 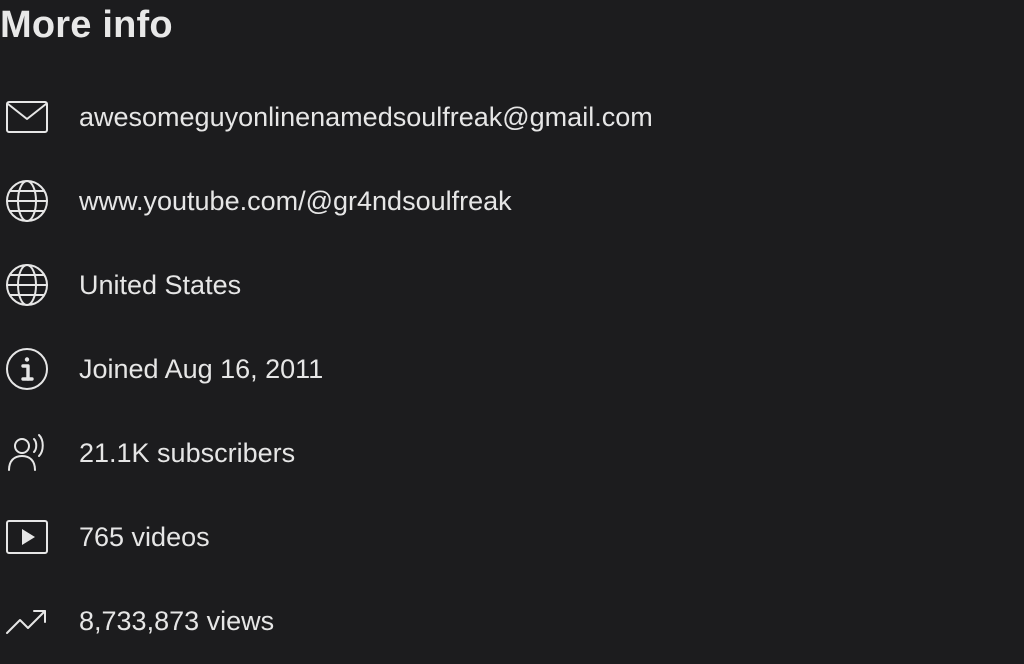 What do you see at coordinates (201, 368) in the screenshot?
I see `joined-date-text: Joined Aug 16, 2011` at bounding box center [201, 368].